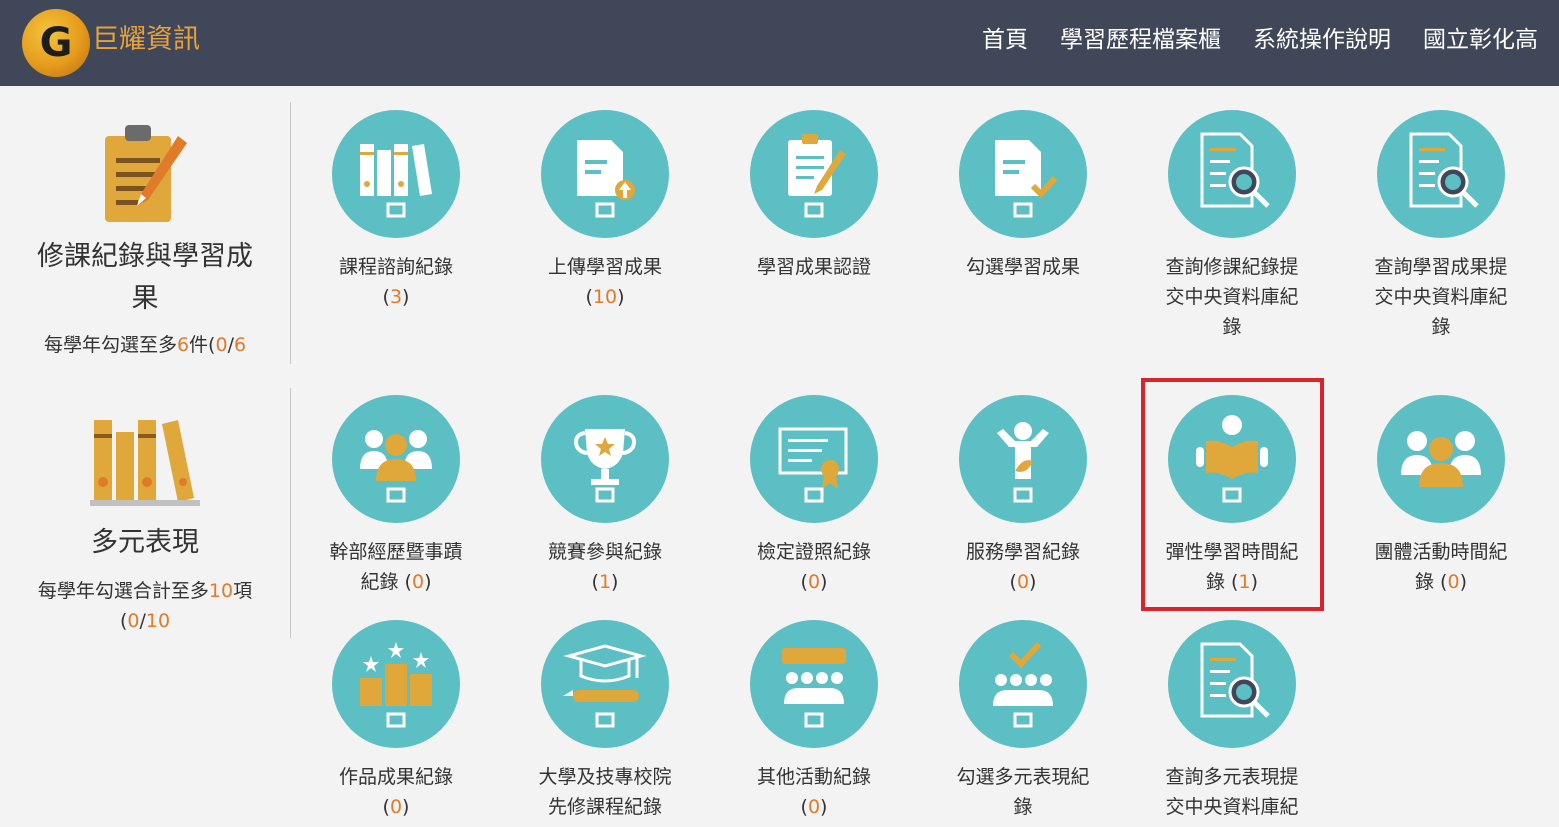 Image resolution: width=1559 pixels, height=827 pixels. Describe the element at coordinates (1023, 462) in the screenshot. I see `service-person-icon` at that location.